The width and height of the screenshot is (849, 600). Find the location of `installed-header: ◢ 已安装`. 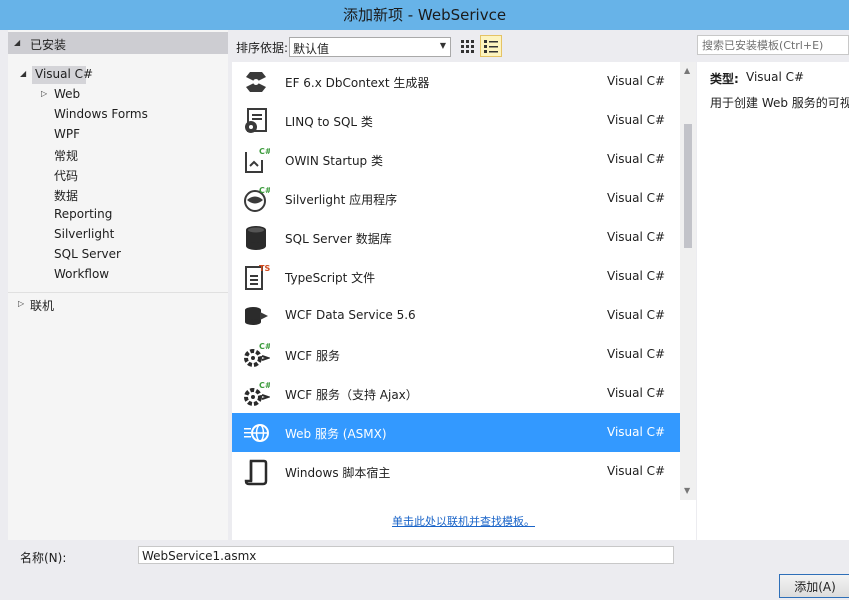

installed-header: ◢ 已安装 is located at coordinates (118, 43).